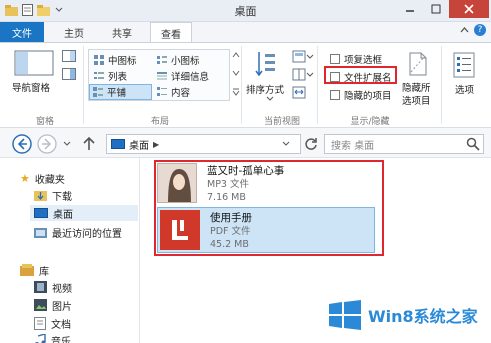 The image size is (491, 343). I want to click on up-button, so click(89, 144).